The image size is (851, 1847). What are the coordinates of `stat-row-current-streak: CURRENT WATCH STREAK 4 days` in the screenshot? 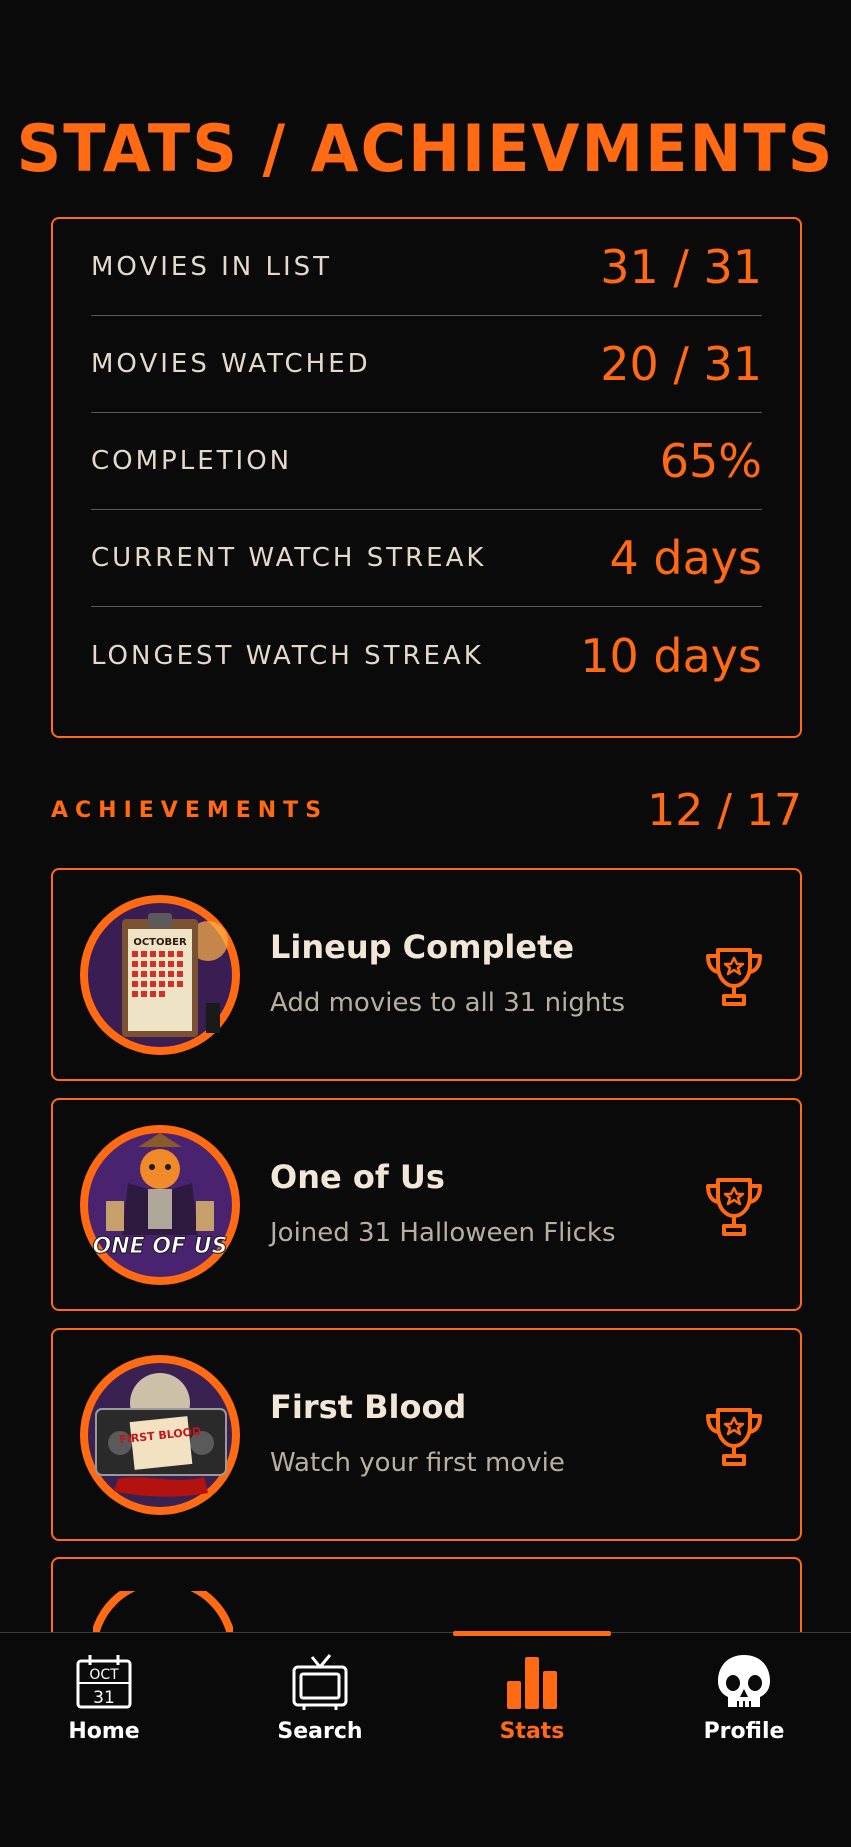 It's located at (426, 558).